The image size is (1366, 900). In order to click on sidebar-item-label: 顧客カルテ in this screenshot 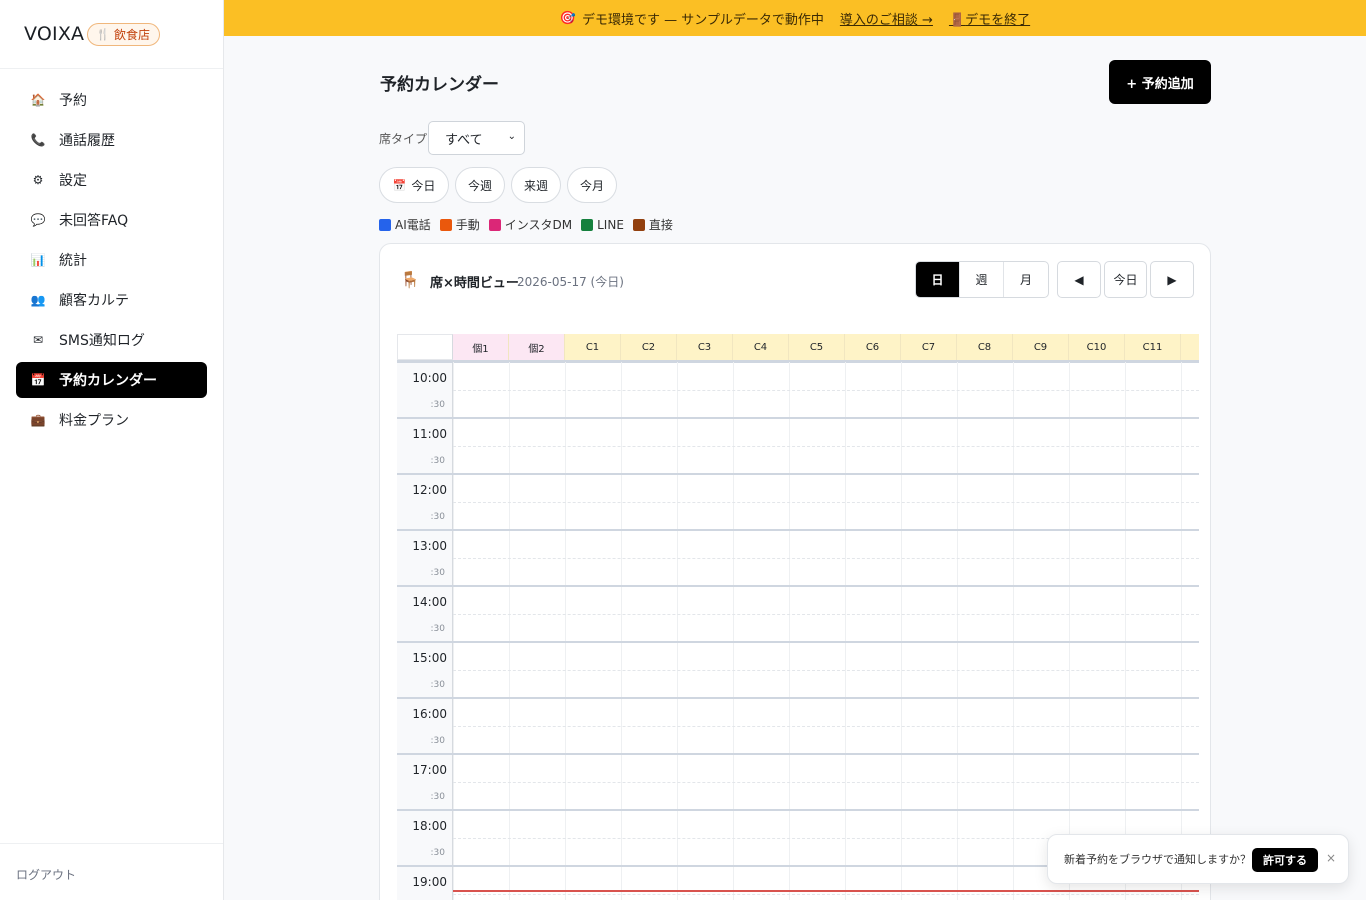, I will do `click(94, 301)`.